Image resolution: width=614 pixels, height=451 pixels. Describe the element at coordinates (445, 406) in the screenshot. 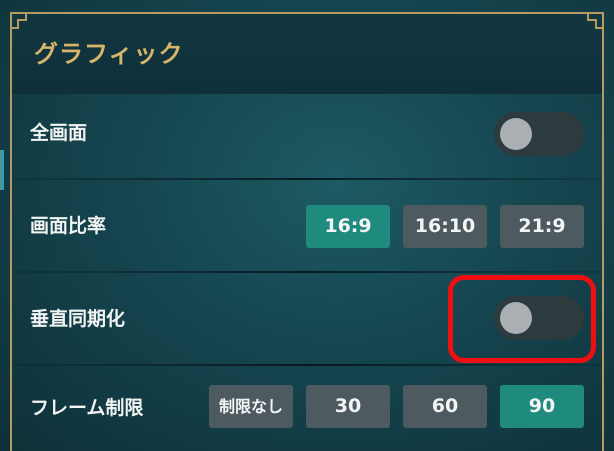

I see `frame-limit-option-60: 60` at that location.